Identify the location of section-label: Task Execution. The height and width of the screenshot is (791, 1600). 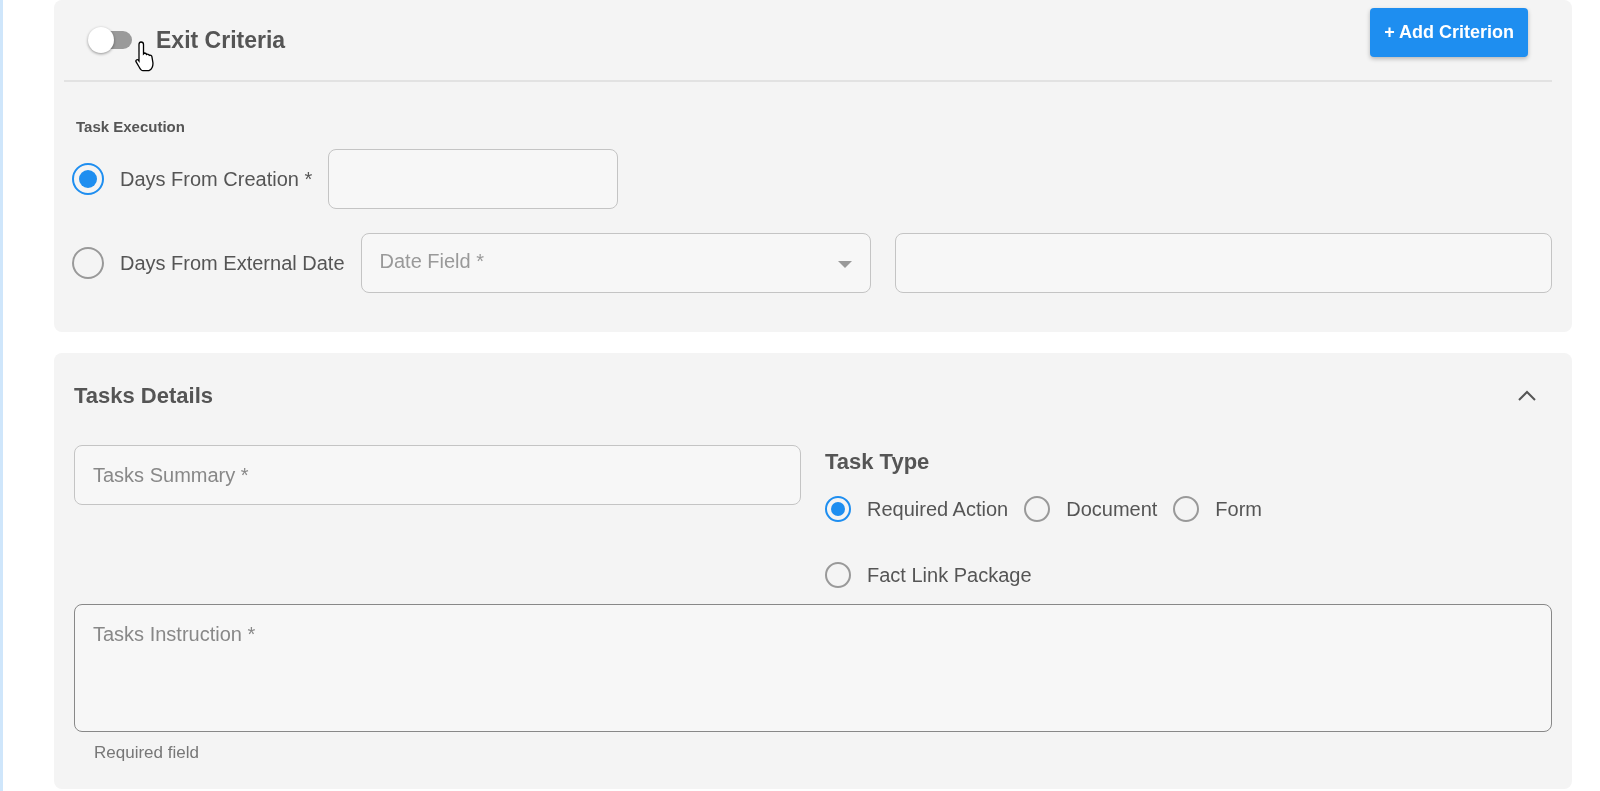
(131, 127).